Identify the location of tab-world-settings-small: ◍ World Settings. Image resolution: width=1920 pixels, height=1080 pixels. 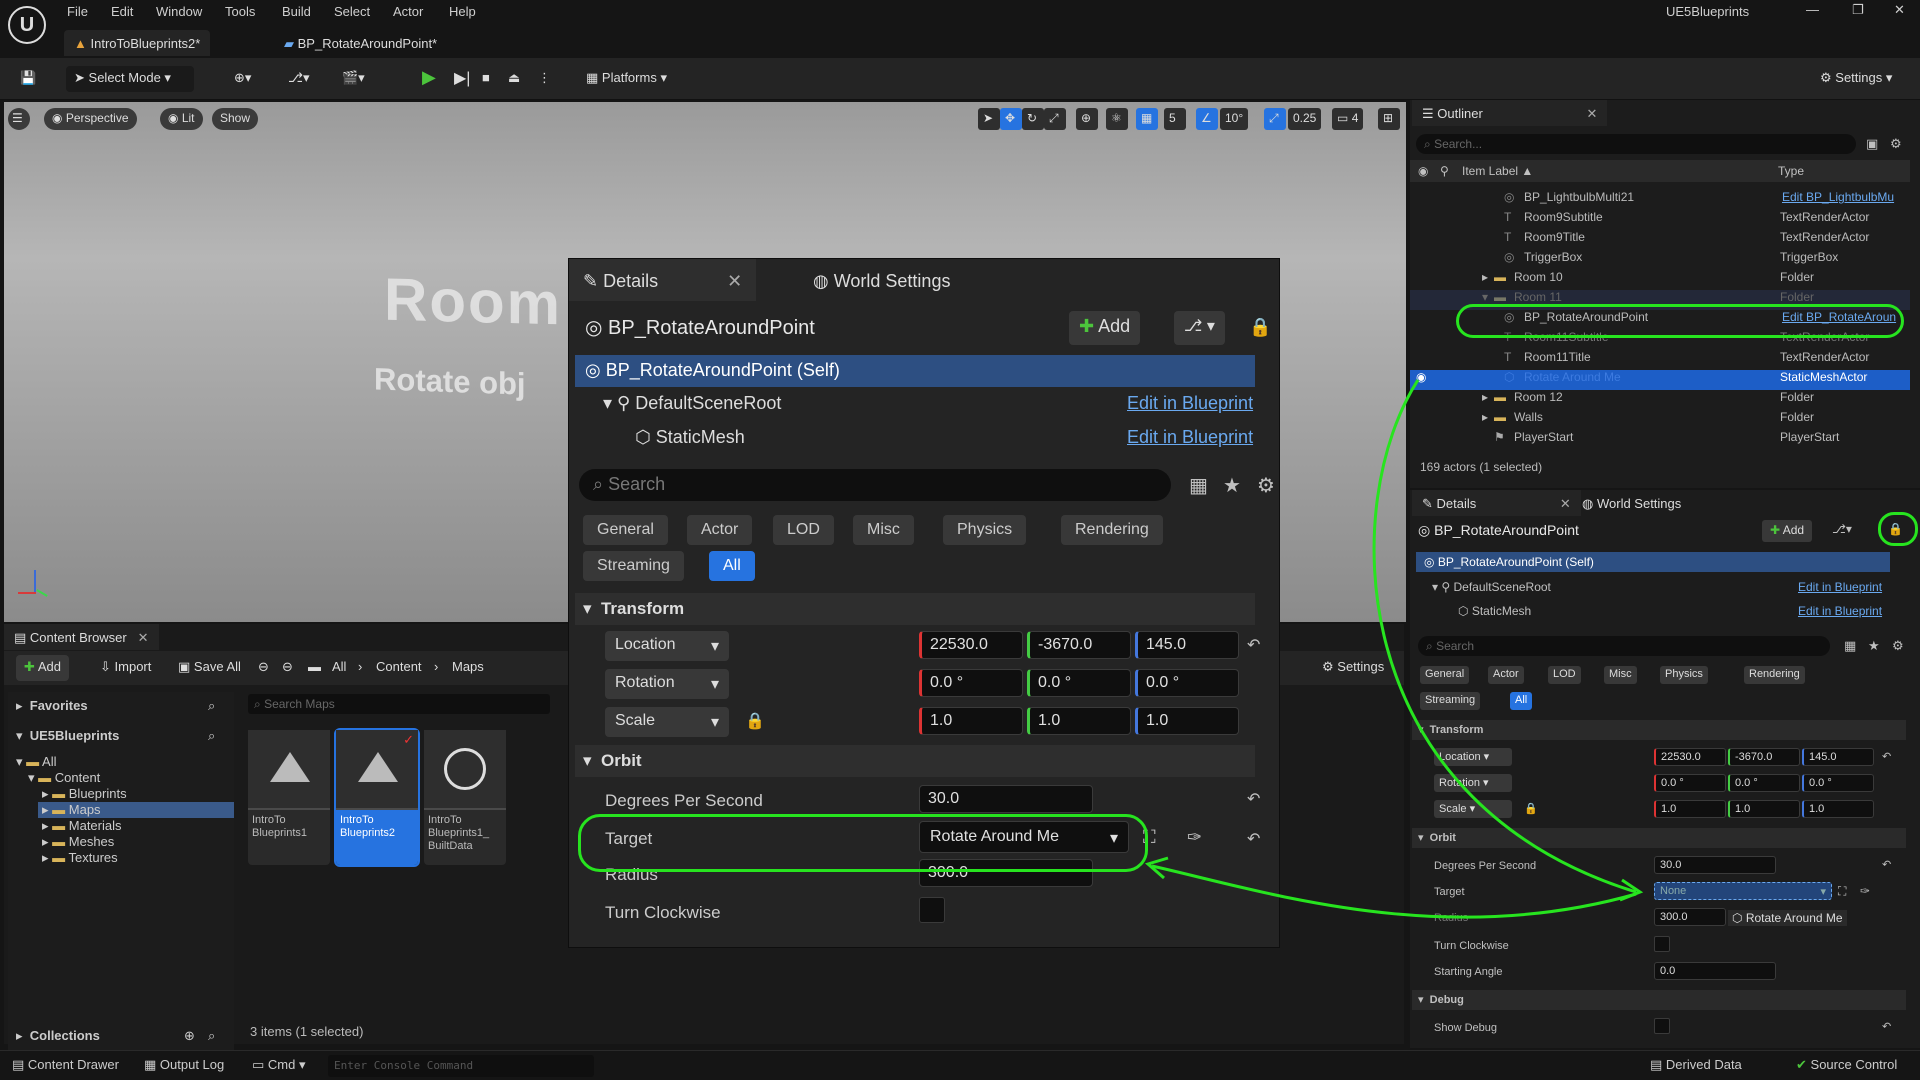
(1631, 503).